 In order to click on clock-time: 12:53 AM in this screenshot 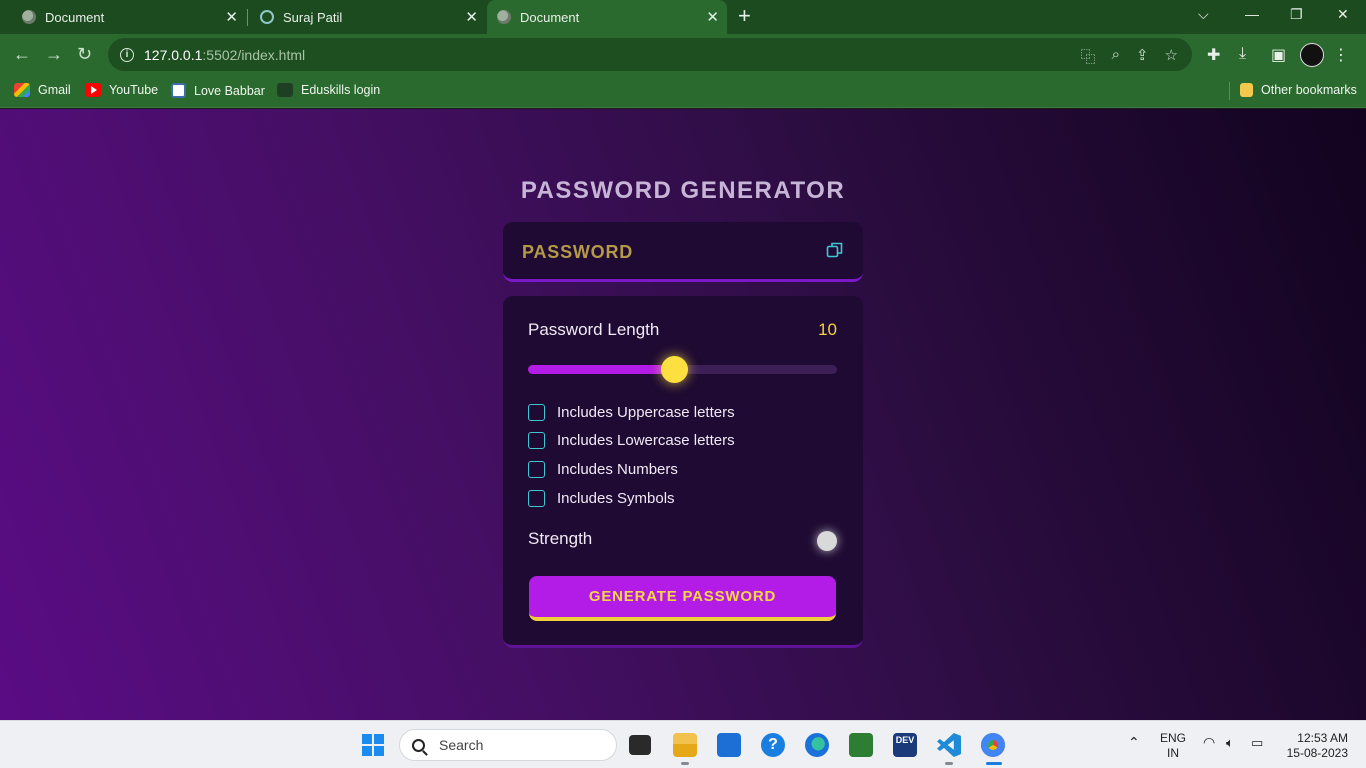, I will do `click(1322, 738)`.